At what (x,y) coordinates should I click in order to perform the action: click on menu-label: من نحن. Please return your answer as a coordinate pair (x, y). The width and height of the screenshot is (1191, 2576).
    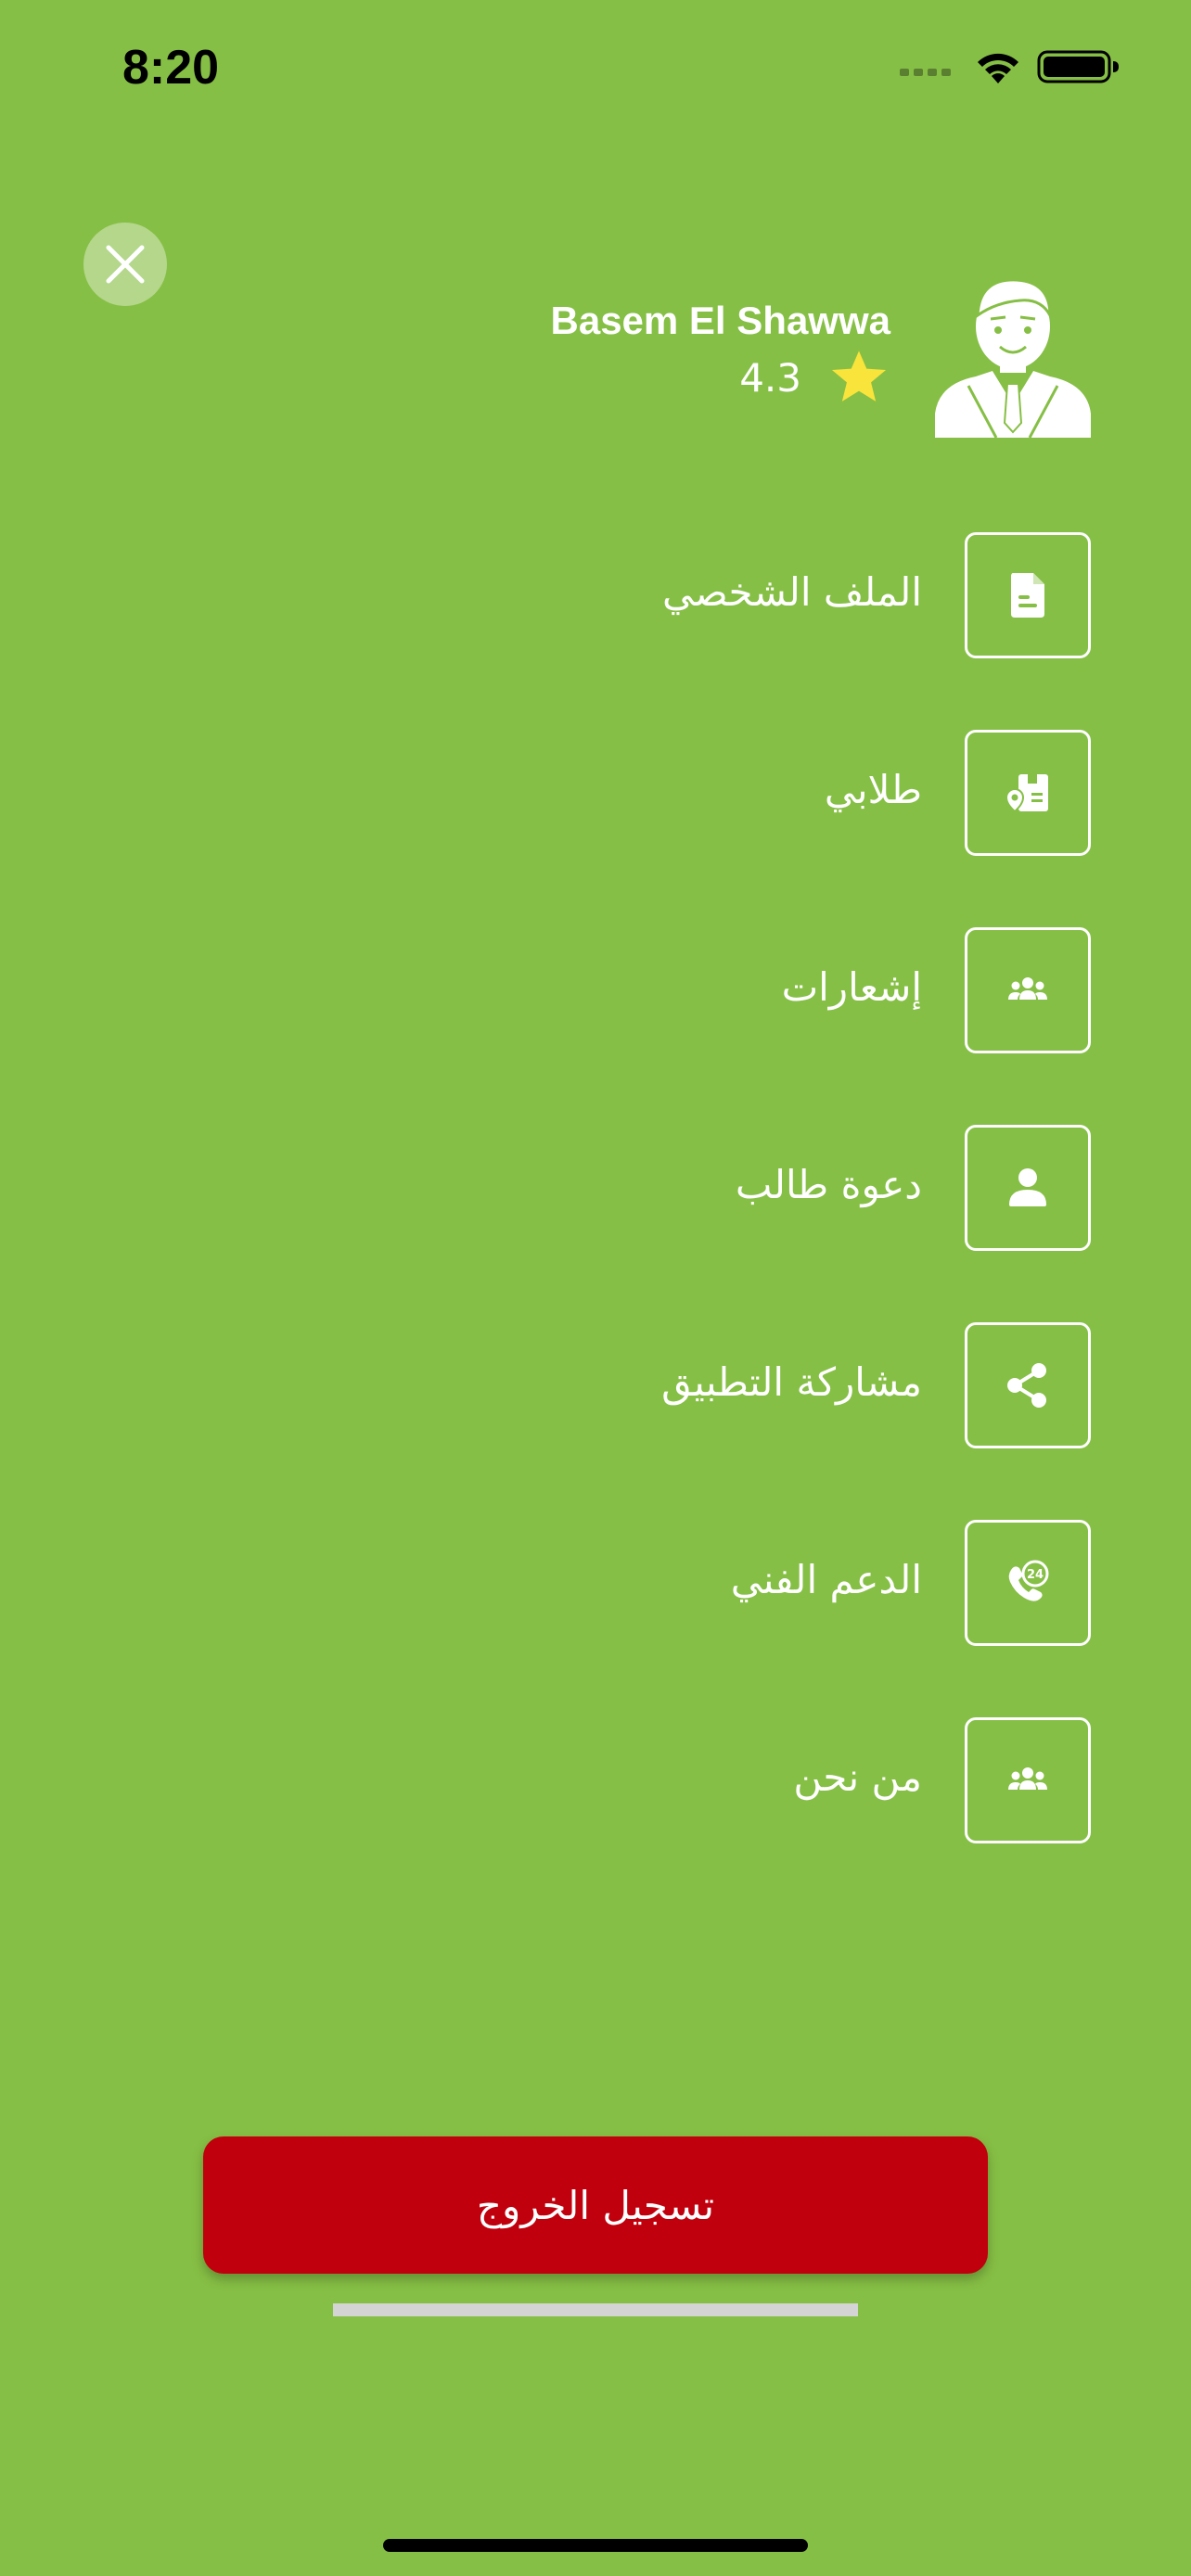
    Looking at the image, I should click on (857, 1777).